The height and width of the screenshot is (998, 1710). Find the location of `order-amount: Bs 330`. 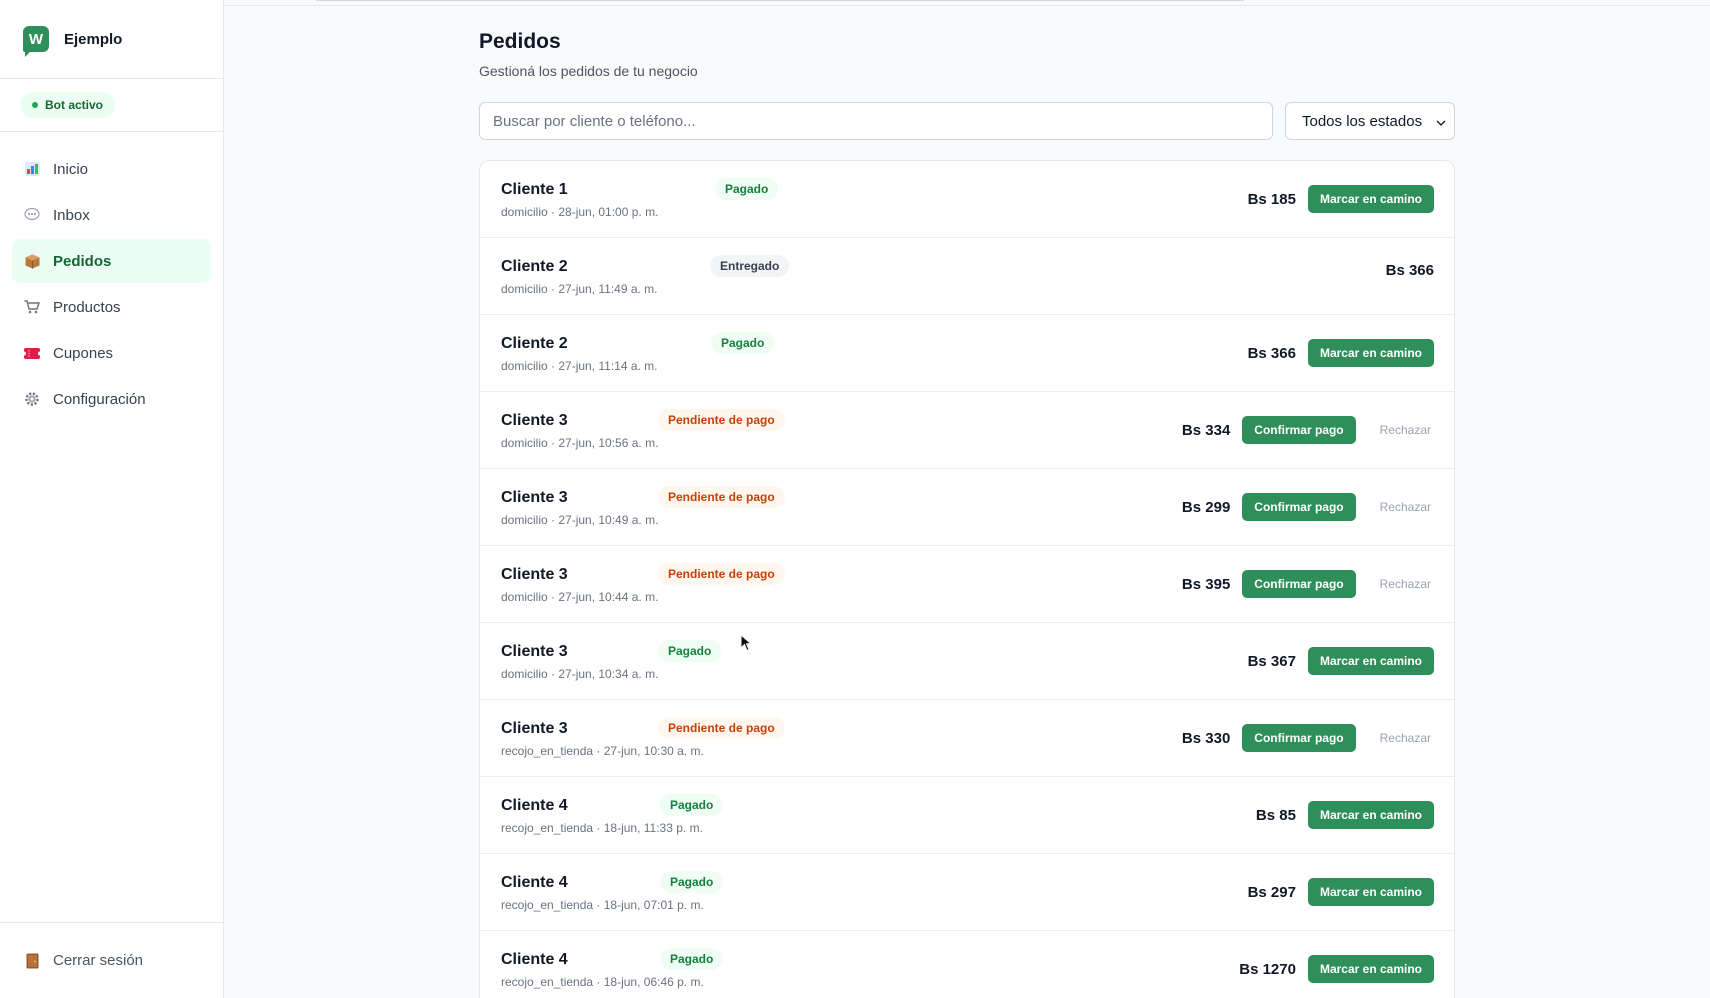

order-amount: Bs 330 is located at coordinates (1206, 738).